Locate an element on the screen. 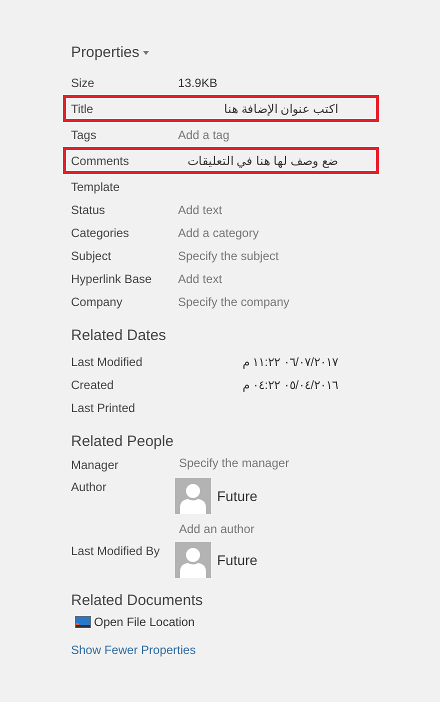 The width and height of the screenshot is (440, 702). property-label: Template is located at coordinates (96, 187).